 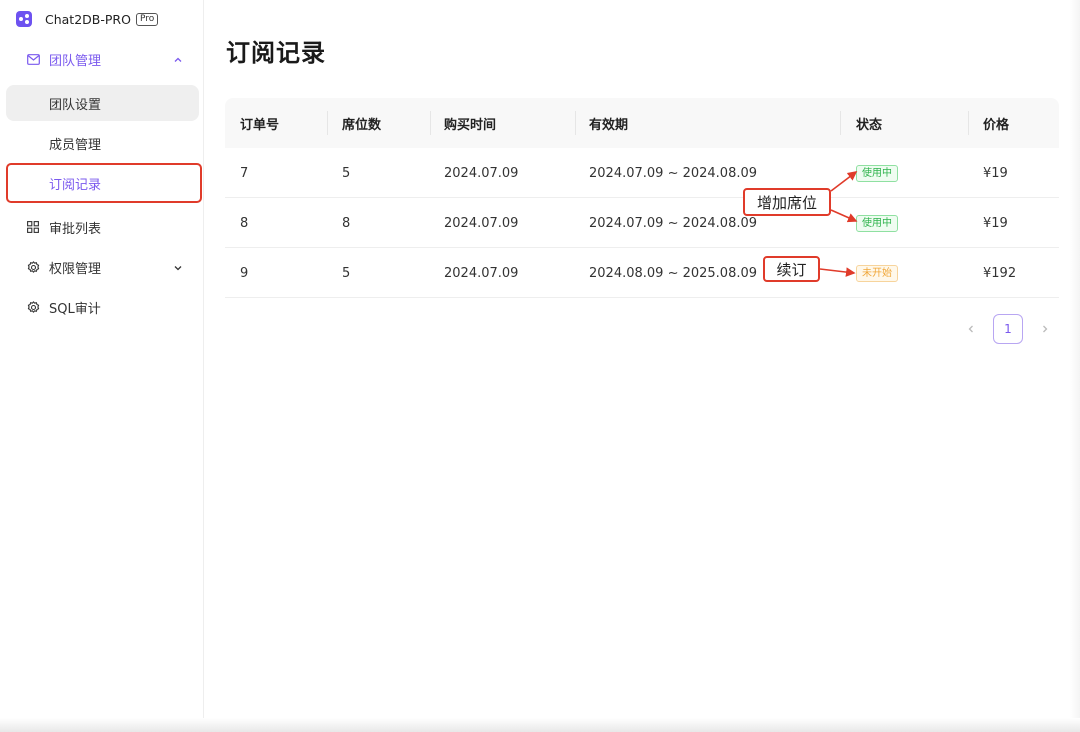 I want to click on brand: Chat2DB-PRO Pro, so click(x=87, y=19).